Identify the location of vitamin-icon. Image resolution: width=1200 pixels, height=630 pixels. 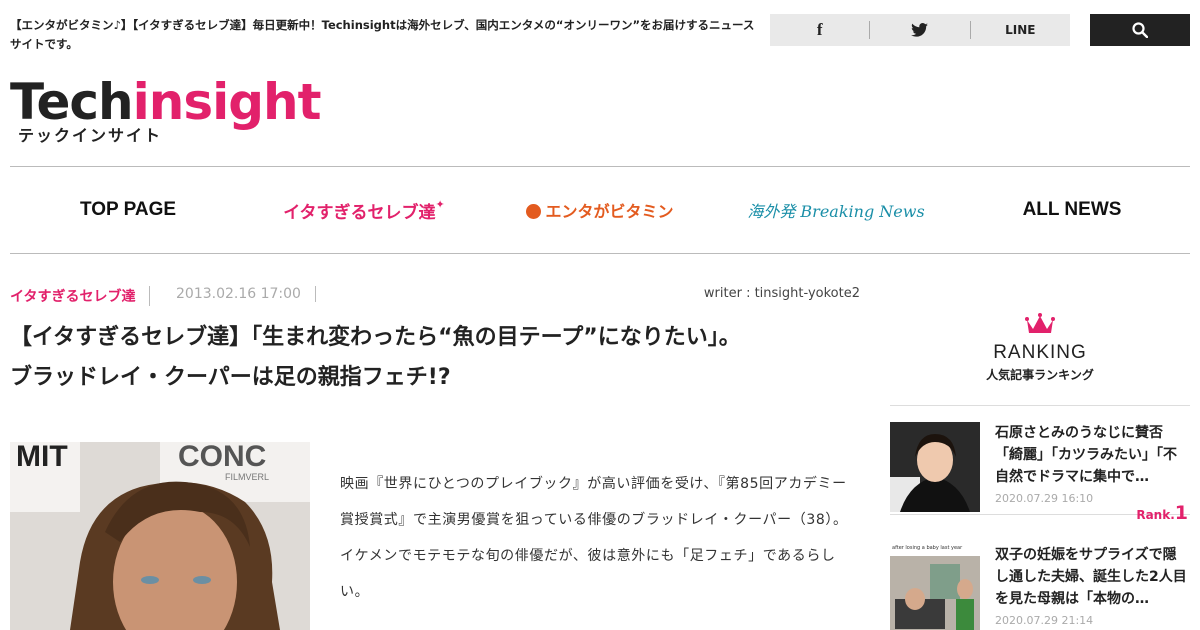
(534, 211).